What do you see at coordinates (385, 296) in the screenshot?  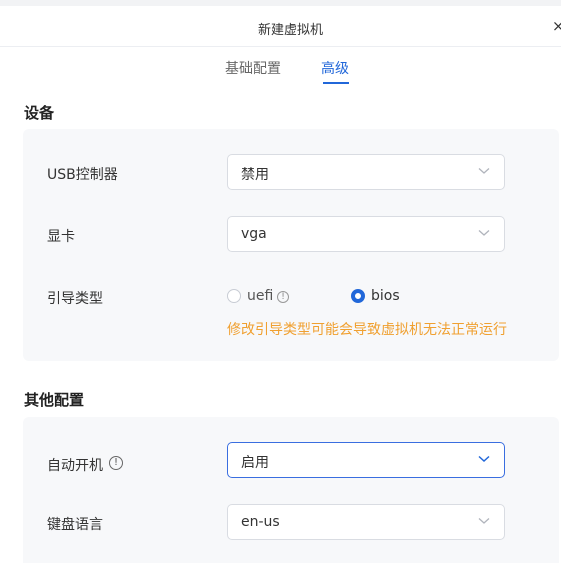 I see `radio-bios-label: bios` at bounding box center [385, 296].